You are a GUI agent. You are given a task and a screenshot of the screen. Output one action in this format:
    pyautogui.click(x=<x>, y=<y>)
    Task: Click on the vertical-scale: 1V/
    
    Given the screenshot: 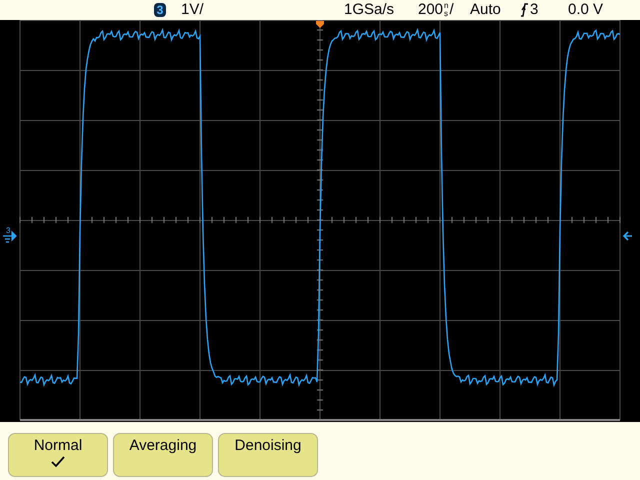 What is the action you would take?
    pyautogui.click(x=192, y=10)
    